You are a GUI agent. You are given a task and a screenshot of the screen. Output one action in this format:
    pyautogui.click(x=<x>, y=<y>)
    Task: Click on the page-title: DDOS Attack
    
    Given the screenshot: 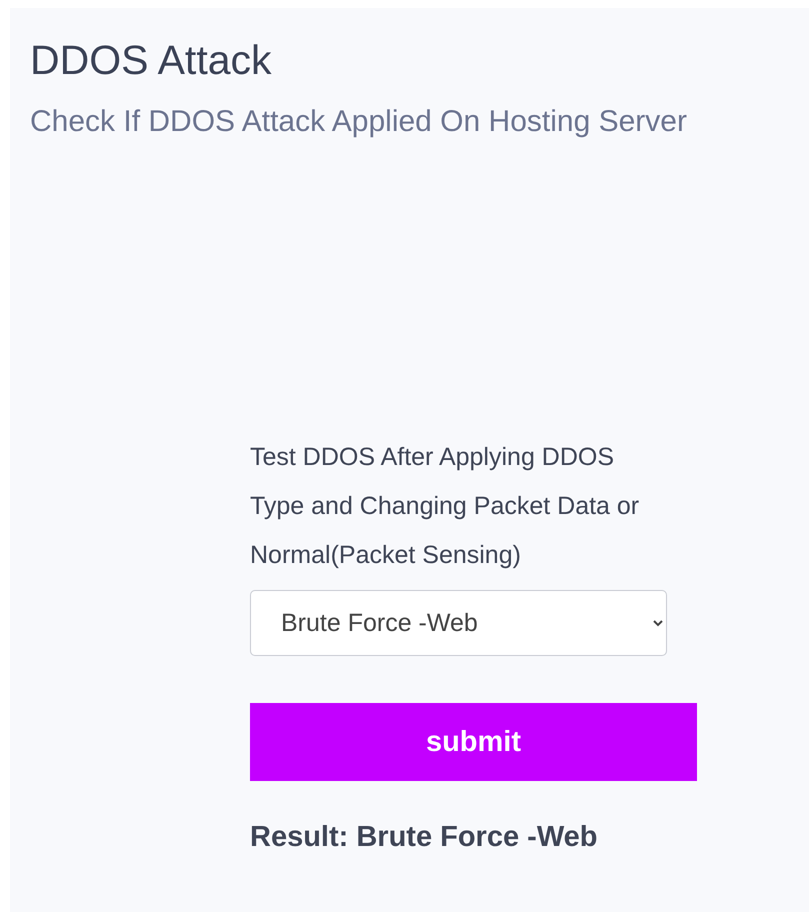 What is the action you would take?
    pyautogui.click(x=151, y=60)
    